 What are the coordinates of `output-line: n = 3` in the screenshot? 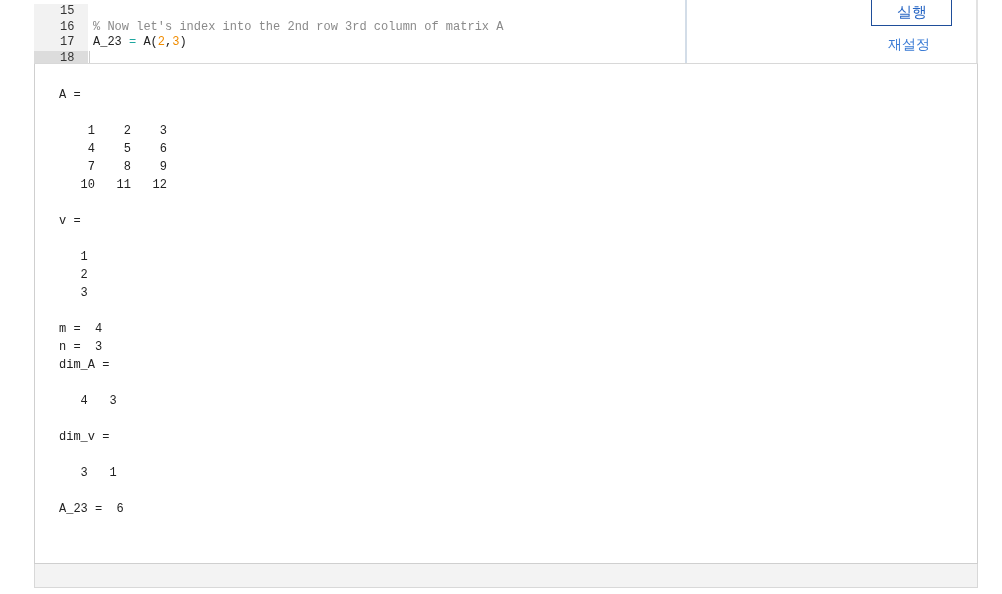 It's located at (81, 347).